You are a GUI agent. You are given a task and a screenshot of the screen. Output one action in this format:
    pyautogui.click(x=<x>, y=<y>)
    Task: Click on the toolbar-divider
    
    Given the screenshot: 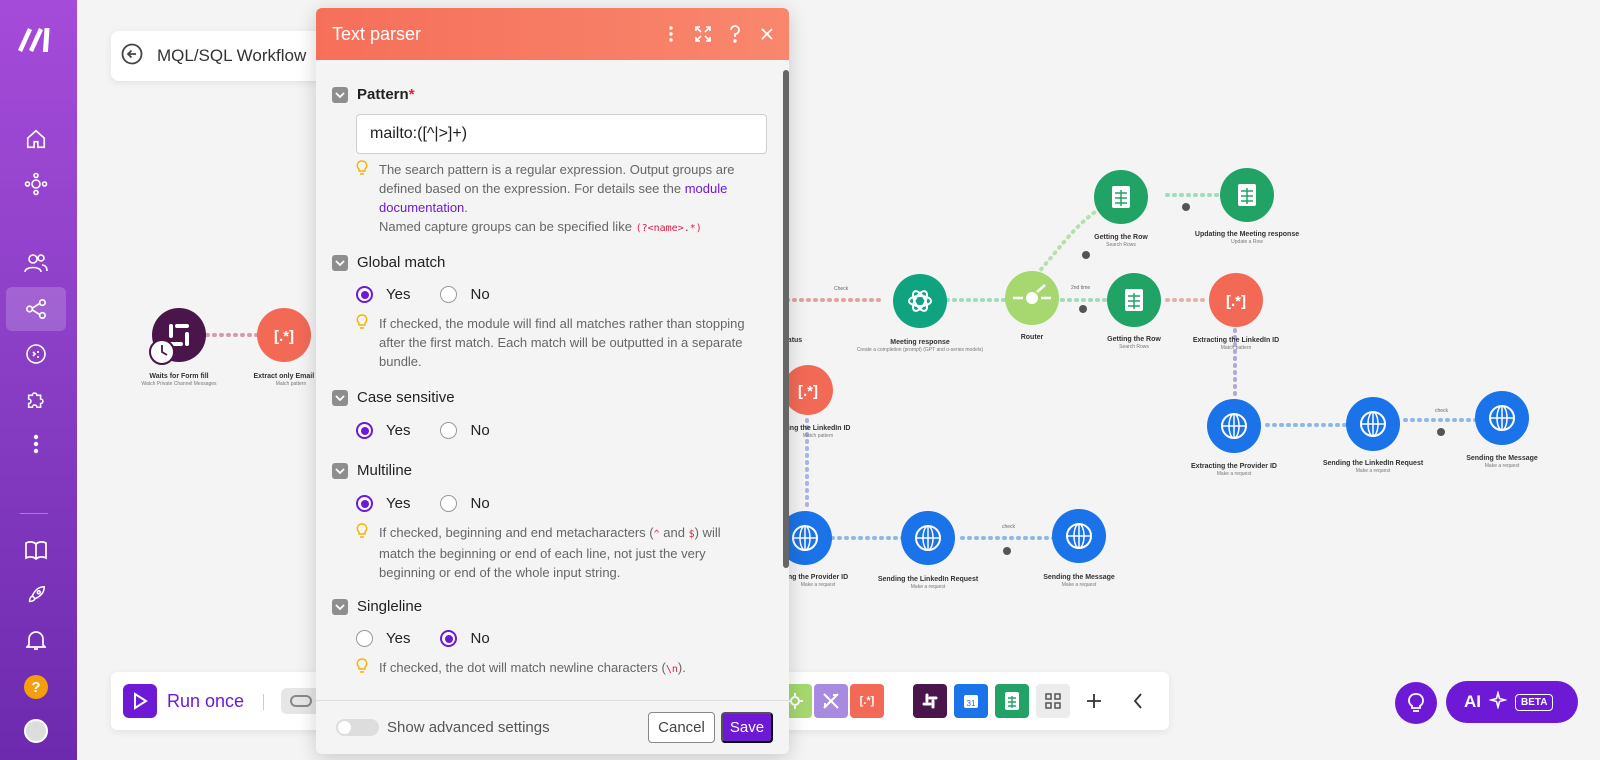 What is the action you would take?
    pyautogui.click(x=263, y=702)
    